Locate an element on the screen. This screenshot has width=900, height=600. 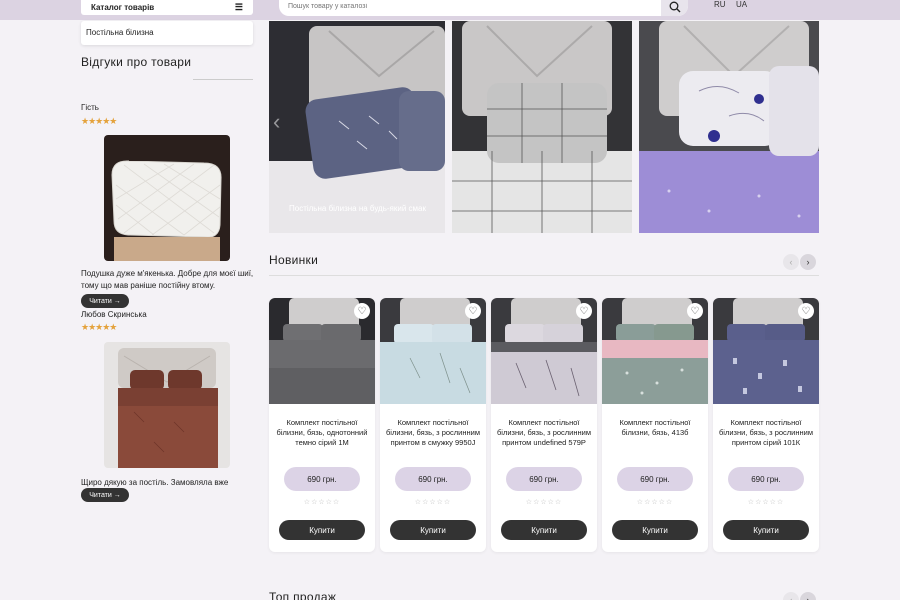
search-icon is located at coordinates (674, 6).